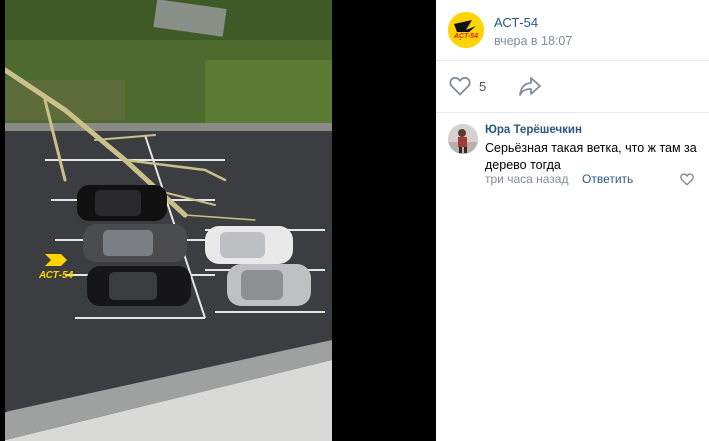 Image resolution: width=709 pixels, height=441 pixels. What do you see at coordinates (526, 179) in the screenshot?
I see `comment-time: три часа назад` at bounding box center [526, 179].